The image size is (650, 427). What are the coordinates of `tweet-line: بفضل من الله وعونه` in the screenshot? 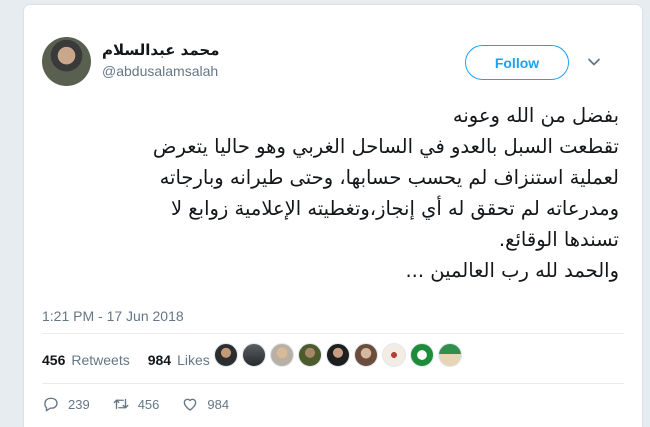 It's located at (535, 115).